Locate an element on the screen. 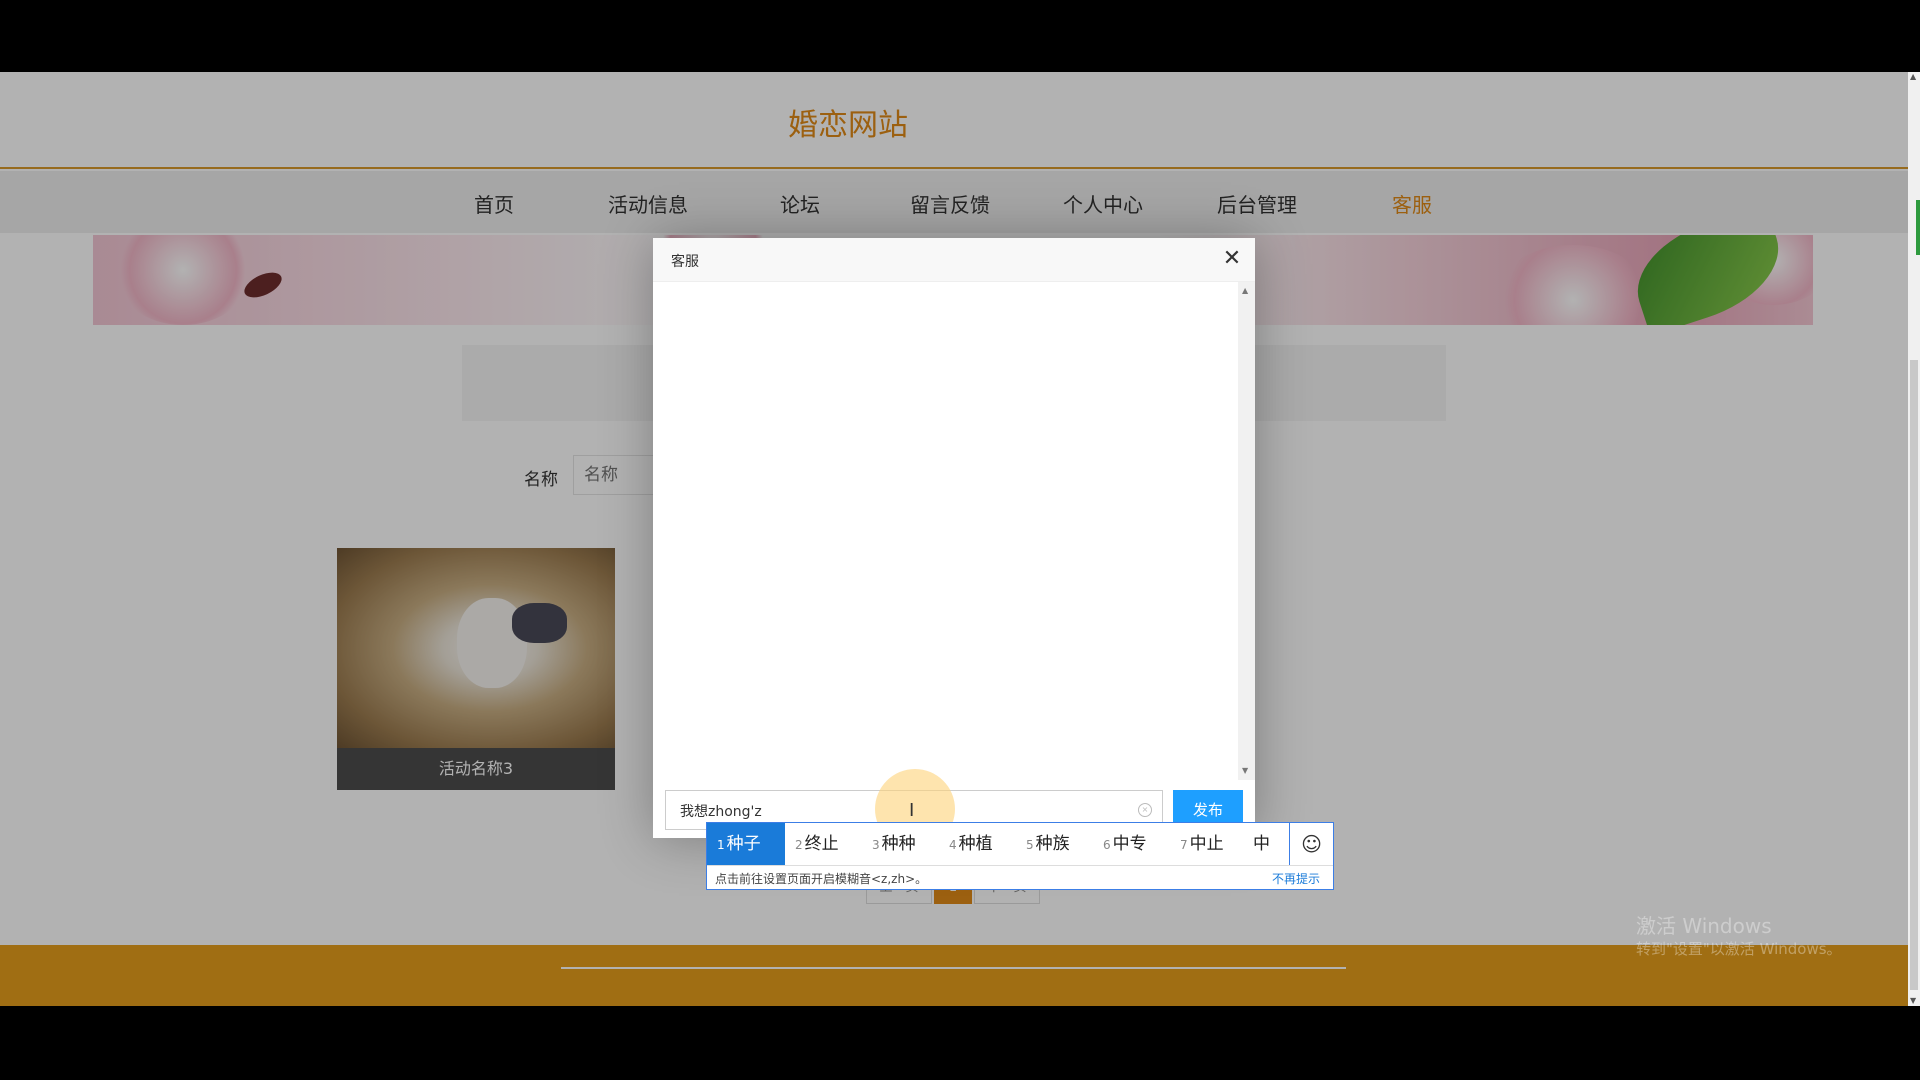 The image size is (1920, 1080). chat-scrollbar: ▲ ▼ is located at coordinates (1246, 531).